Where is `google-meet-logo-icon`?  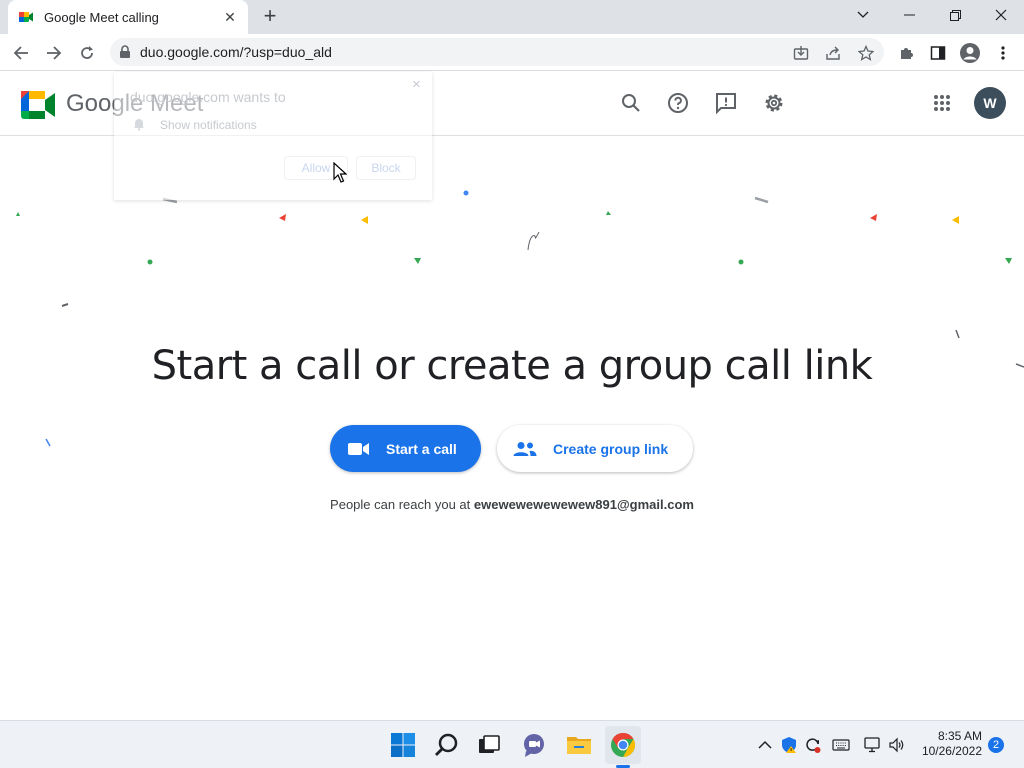
google-meet-logo-icon is located at coordinates (38, 105).